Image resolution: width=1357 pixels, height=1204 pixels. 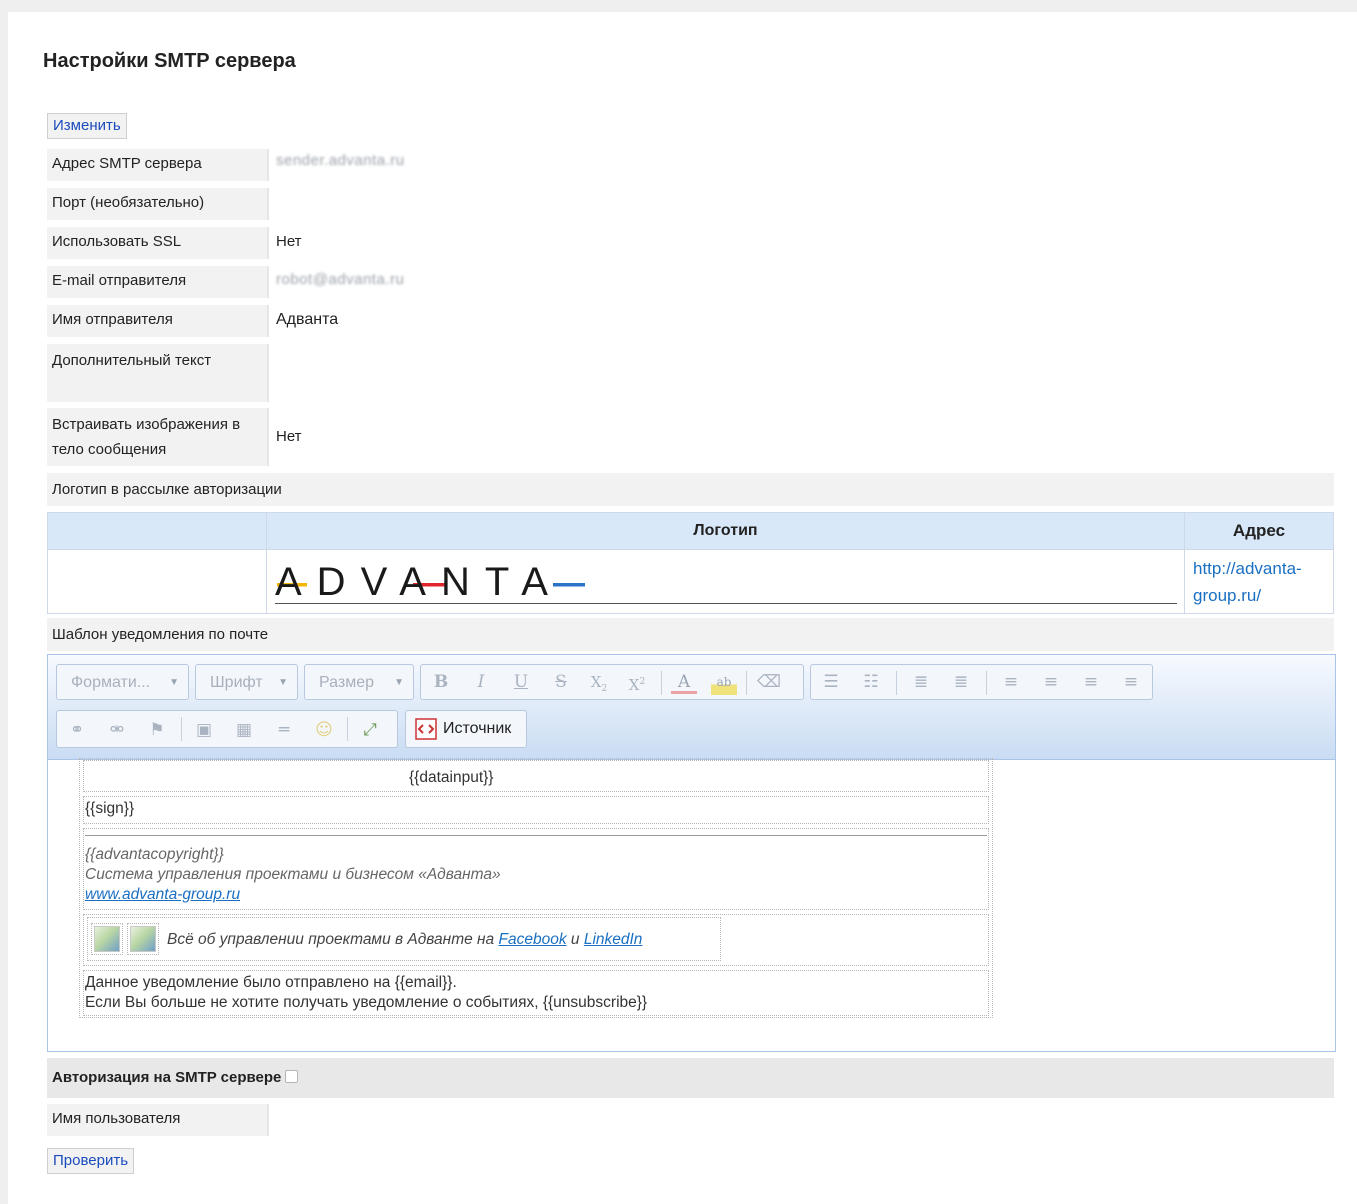 I want to click on datainput-placeholder: {{datainput}}, so click(x=451, y=777).